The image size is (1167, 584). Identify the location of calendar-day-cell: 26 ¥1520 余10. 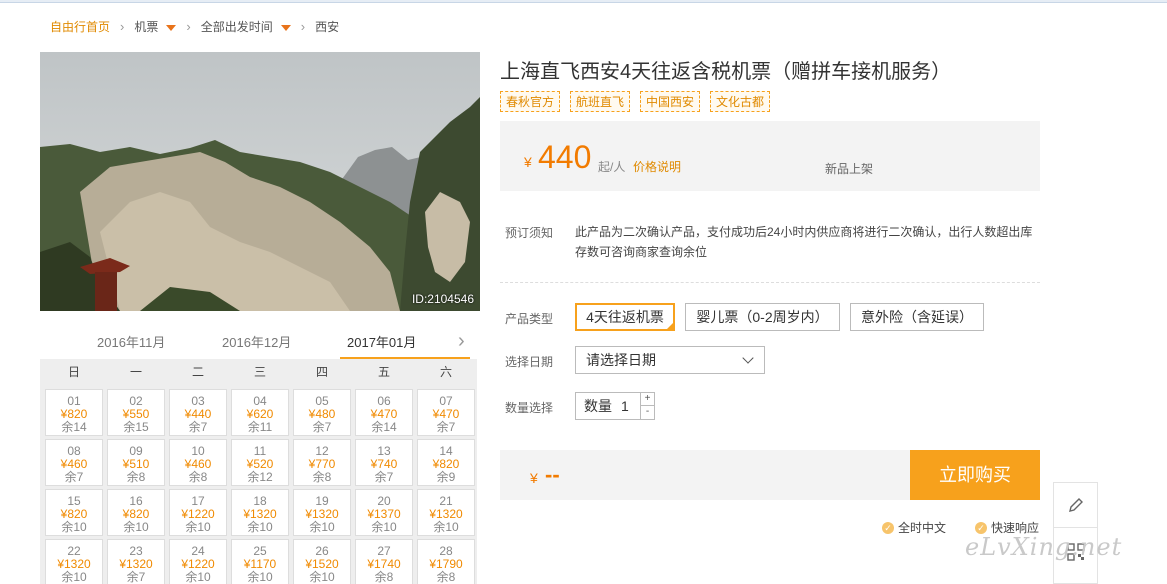
(322, 561).